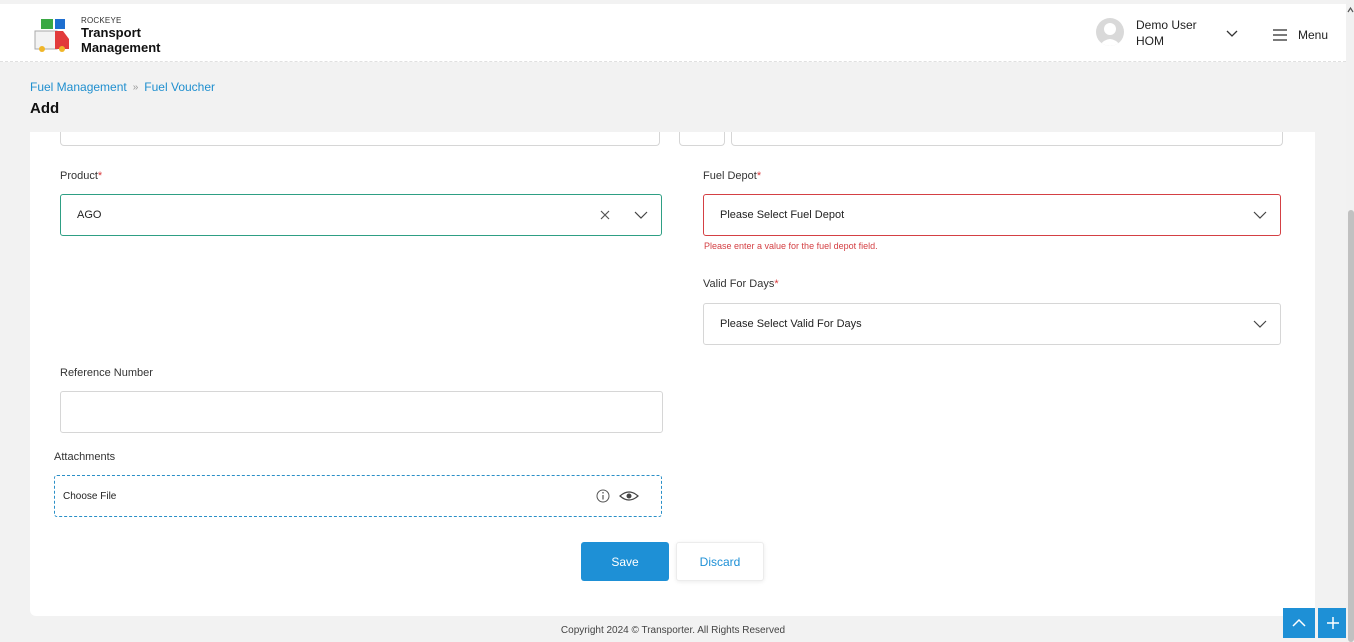 This screenshot has height=642, width=1354. I want to click on fuel-depot-select: Please Select Fuel Depot, so click(992, 215).